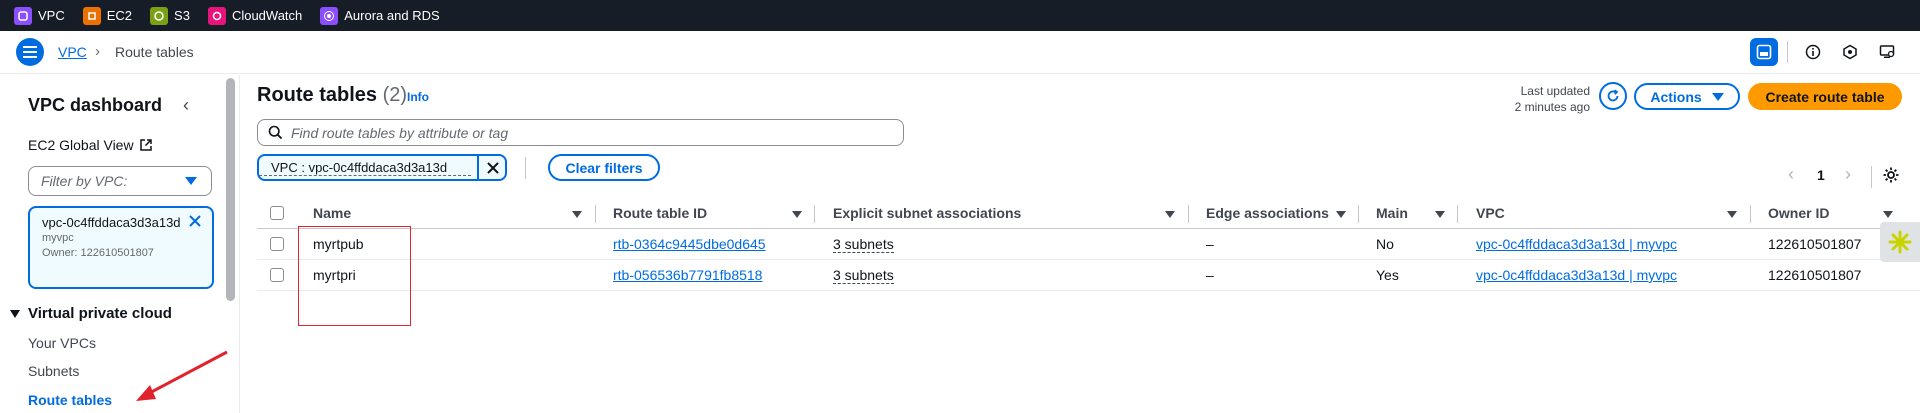 The width and height of the screenshot is (1920, 413). Describe the element at coordinates (329, 15) in the screenshot. I see `rds-icon` at that location.